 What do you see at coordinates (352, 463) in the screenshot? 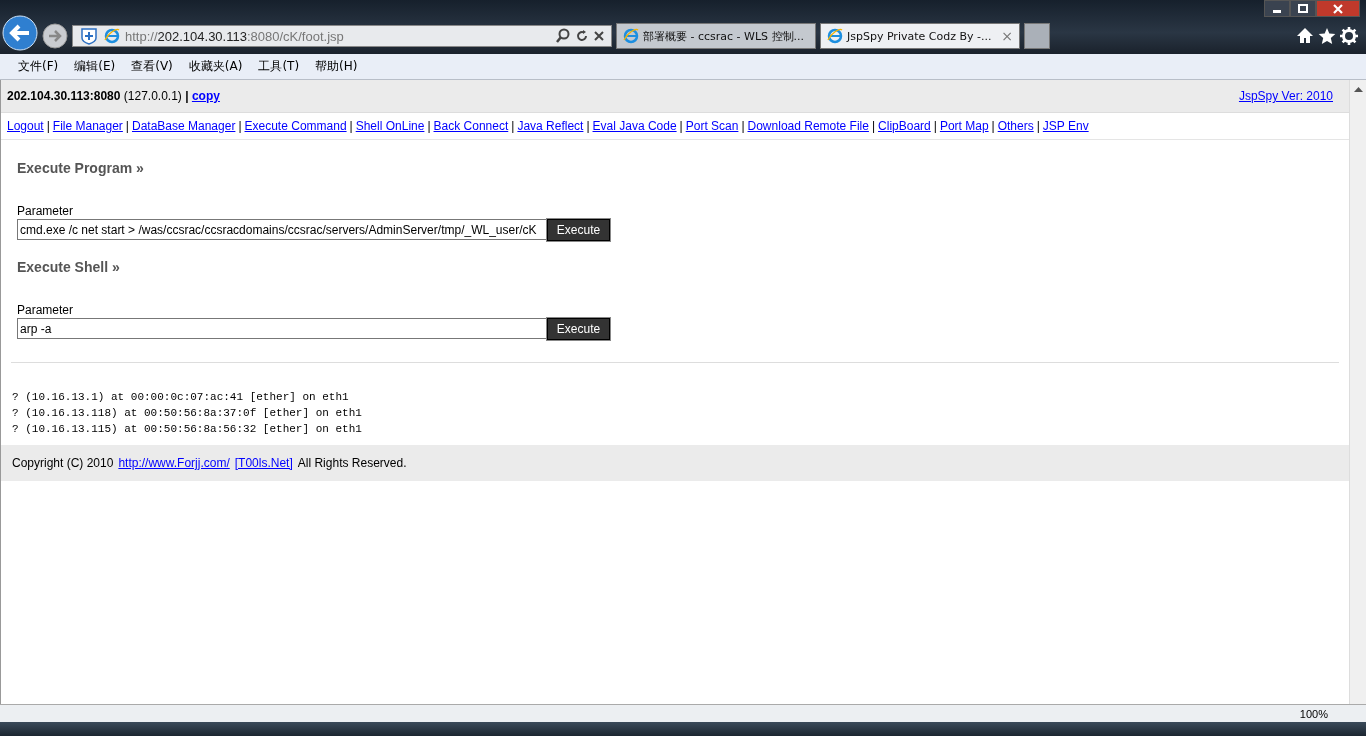
I see `rights-text: All Rights Reserved.` at bounding box center [352, 463].